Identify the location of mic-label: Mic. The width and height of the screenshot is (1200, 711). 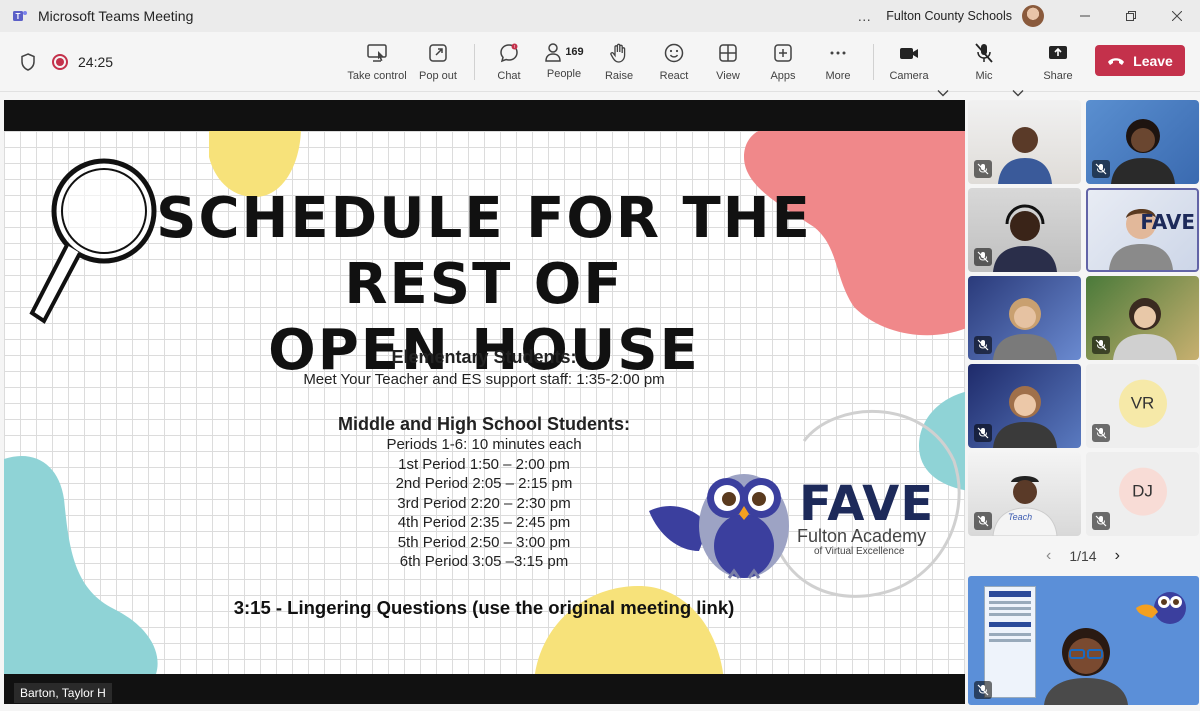
(984, 76).